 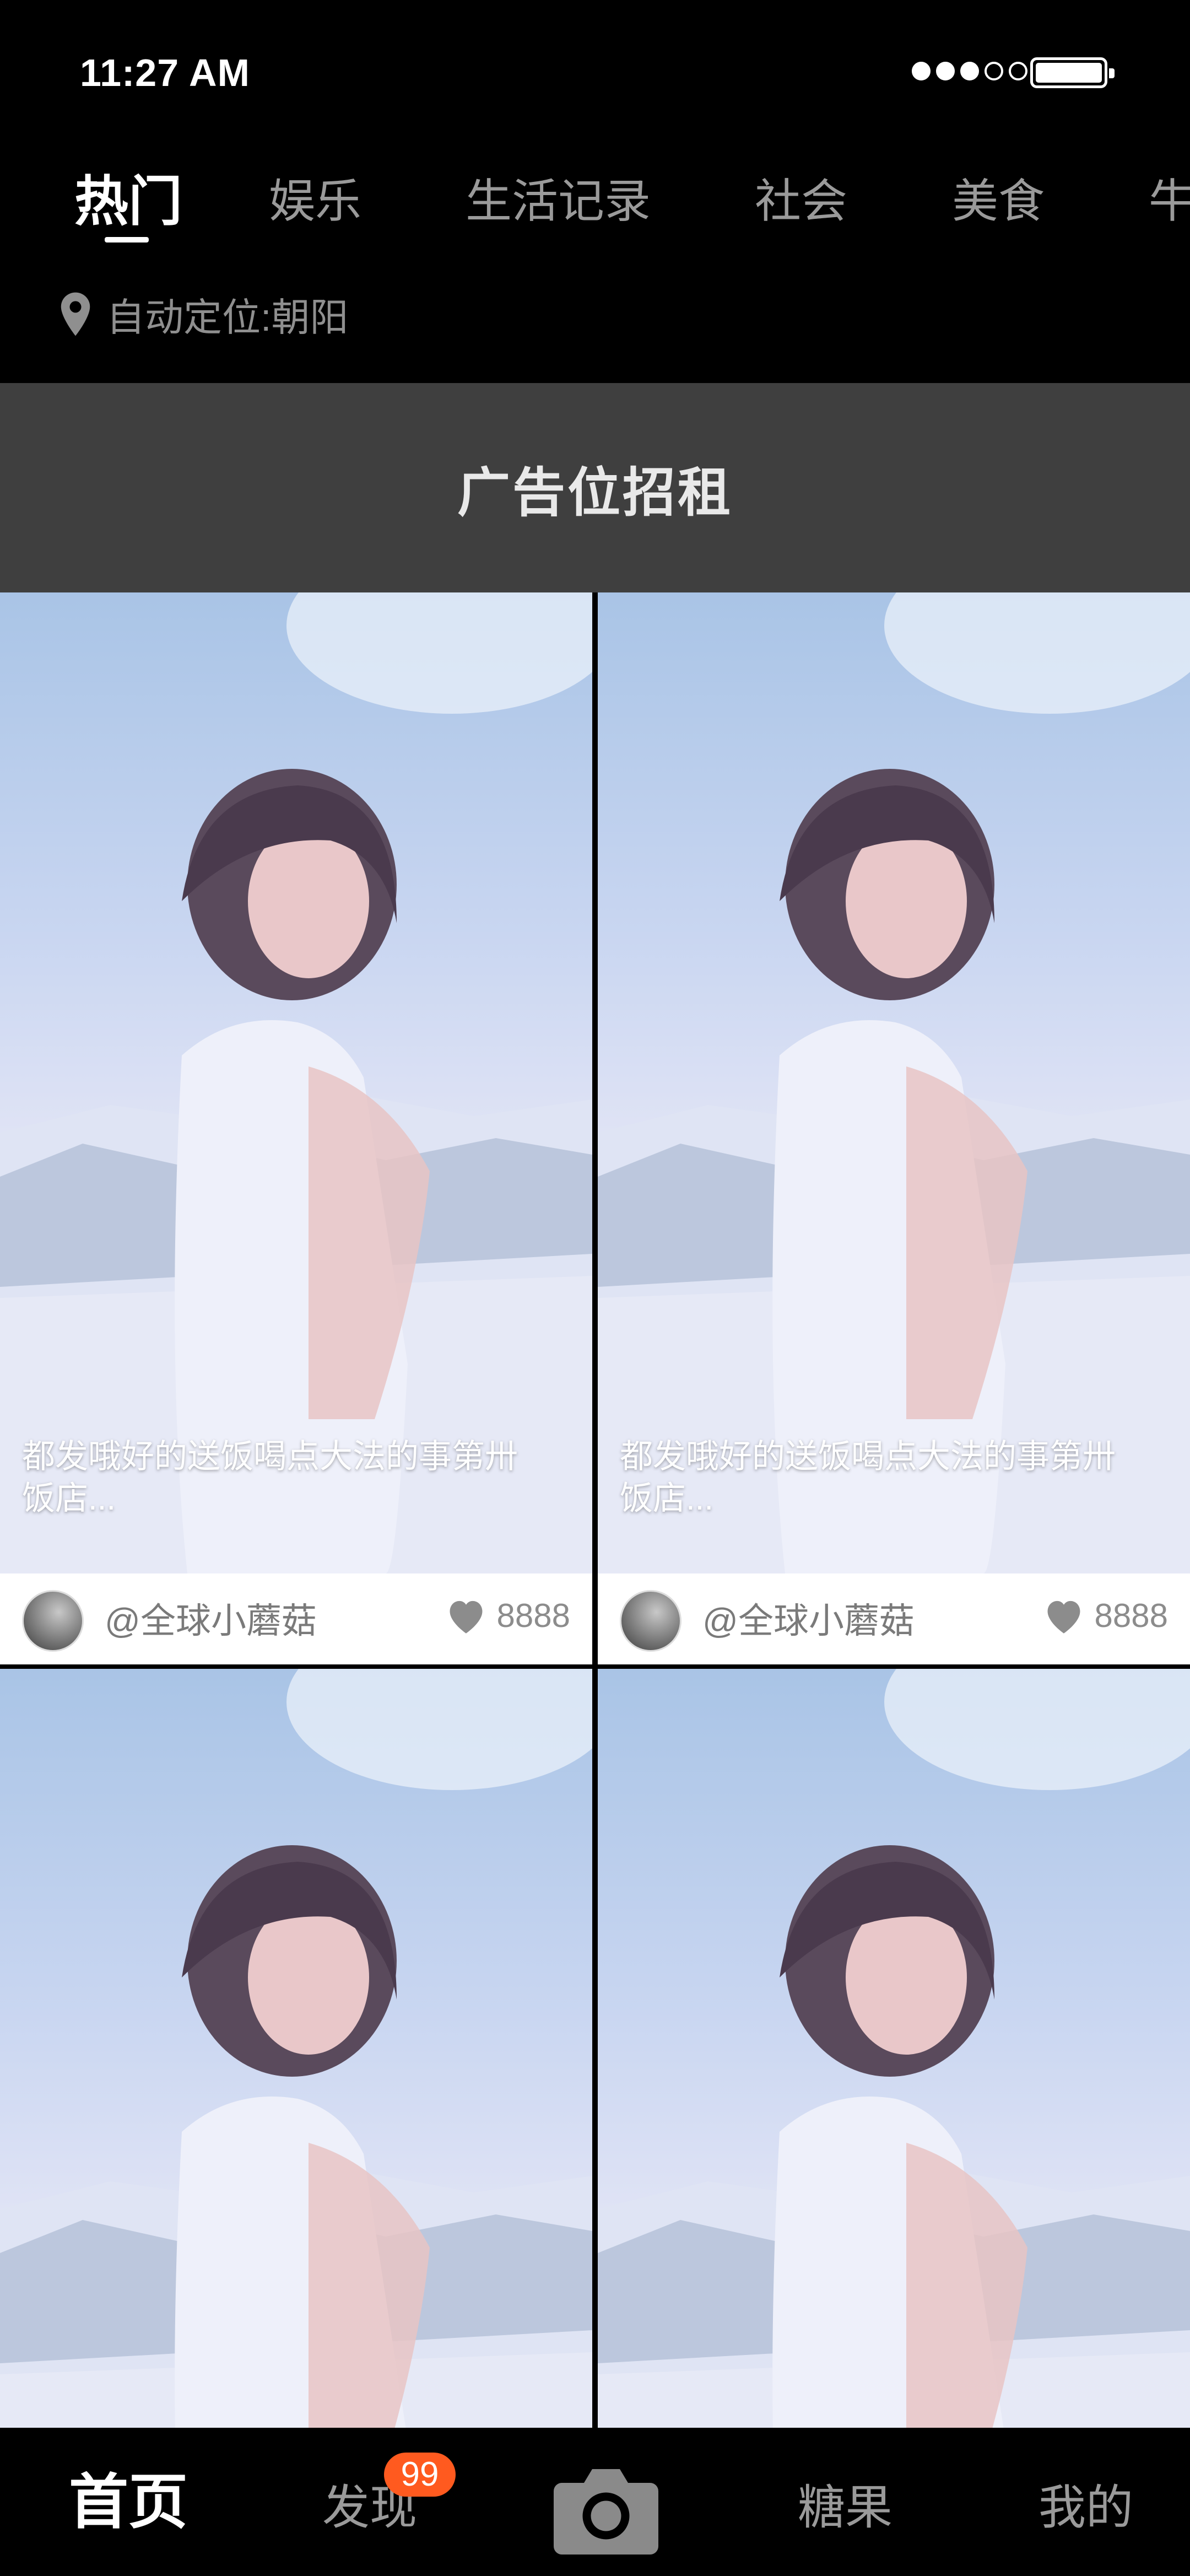 What do you see at coordinates (606, 2509) in the screenshot?
I see `camera-icon` at bounding box center [606, 2509].